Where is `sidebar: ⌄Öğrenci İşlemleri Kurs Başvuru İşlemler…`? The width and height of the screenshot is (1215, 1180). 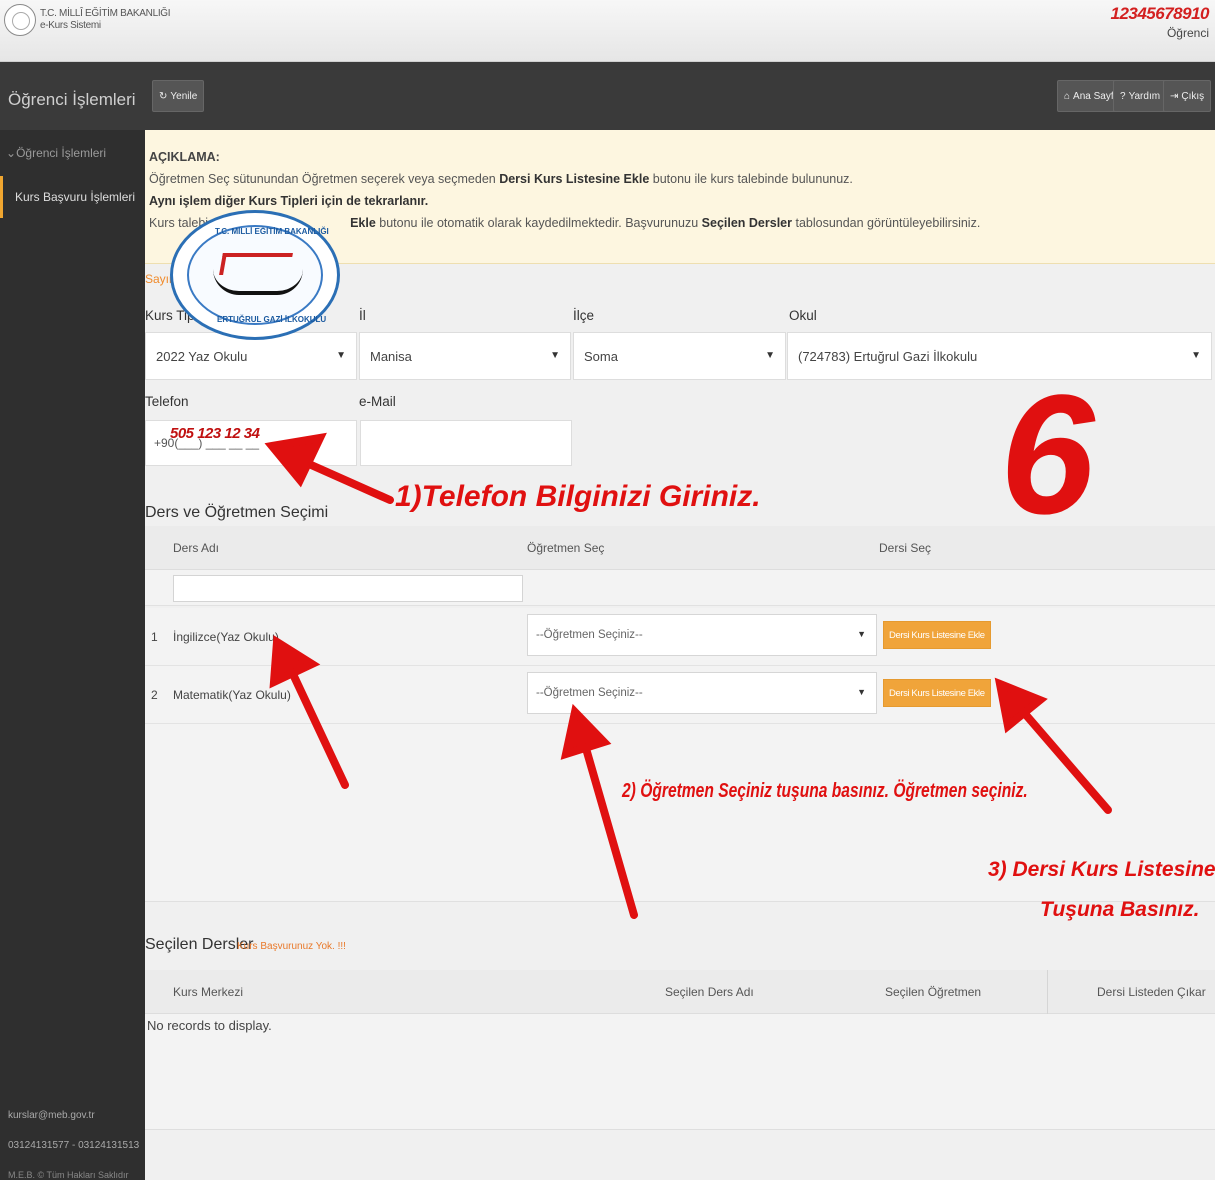
sidebar: ⌄Öğrenci İşlemleri Kurs Başvuru İşlemler… is located at coordinates (72, 655).